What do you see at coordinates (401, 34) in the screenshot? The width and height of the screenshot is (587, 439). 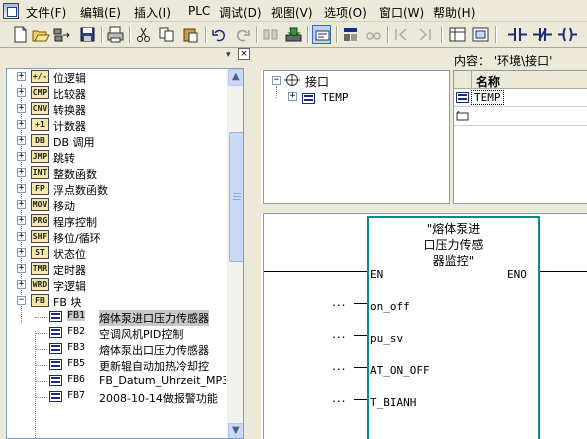 I see `prev-icon` at bounding box center [401, 34].